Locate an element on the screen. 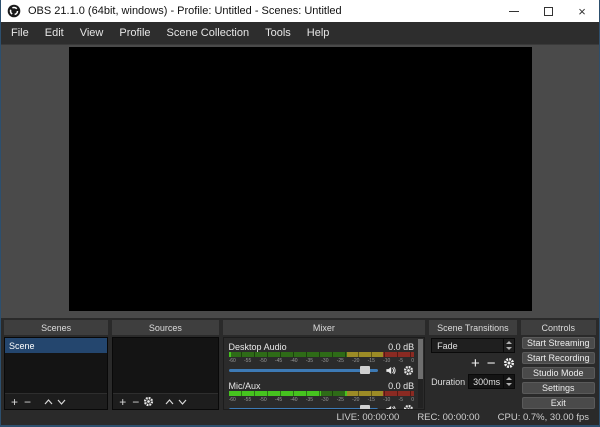 The height and width of the screenshot is (427, 600). menu-edit: Edit is located at coordinates (54, 33).